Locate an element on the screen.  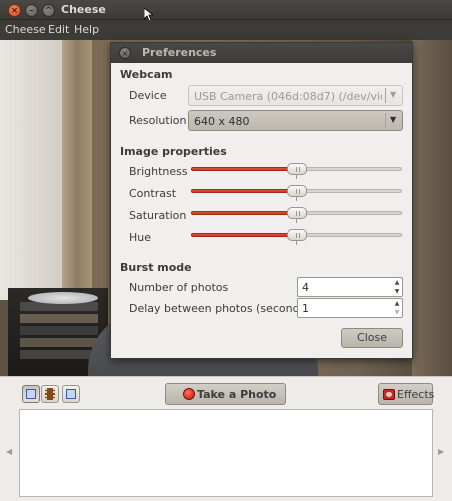
brightness-slider is located at coordinates (296, 169).